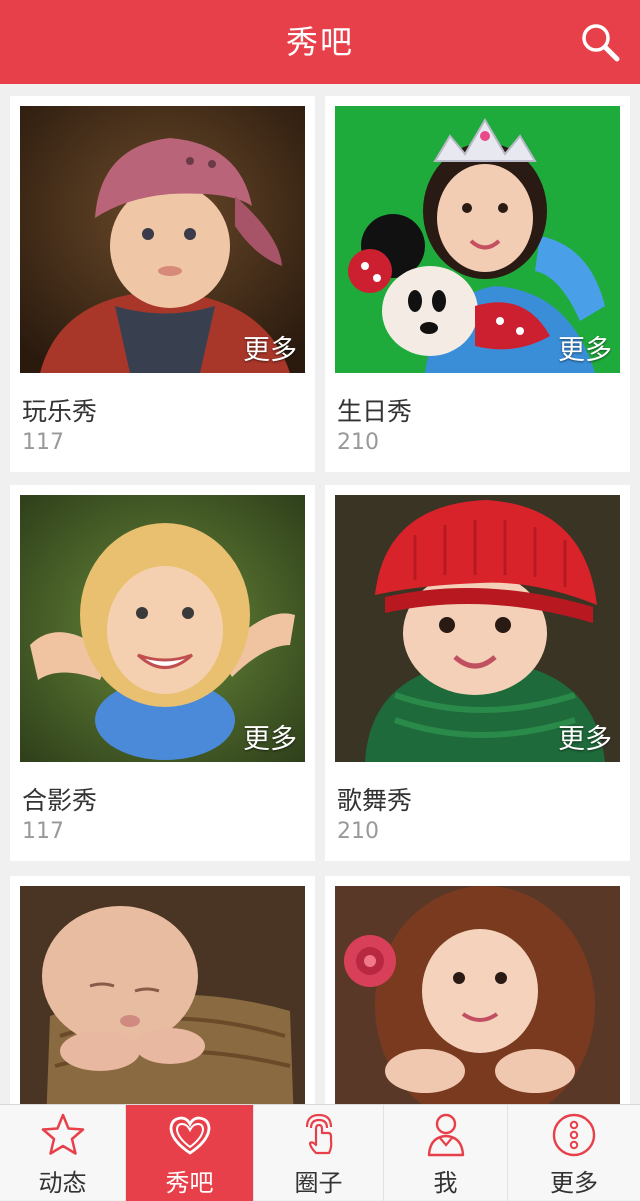 This screenshot has width=640, height=1201. I want to click on more-dots-icon, so click(574, 1135).